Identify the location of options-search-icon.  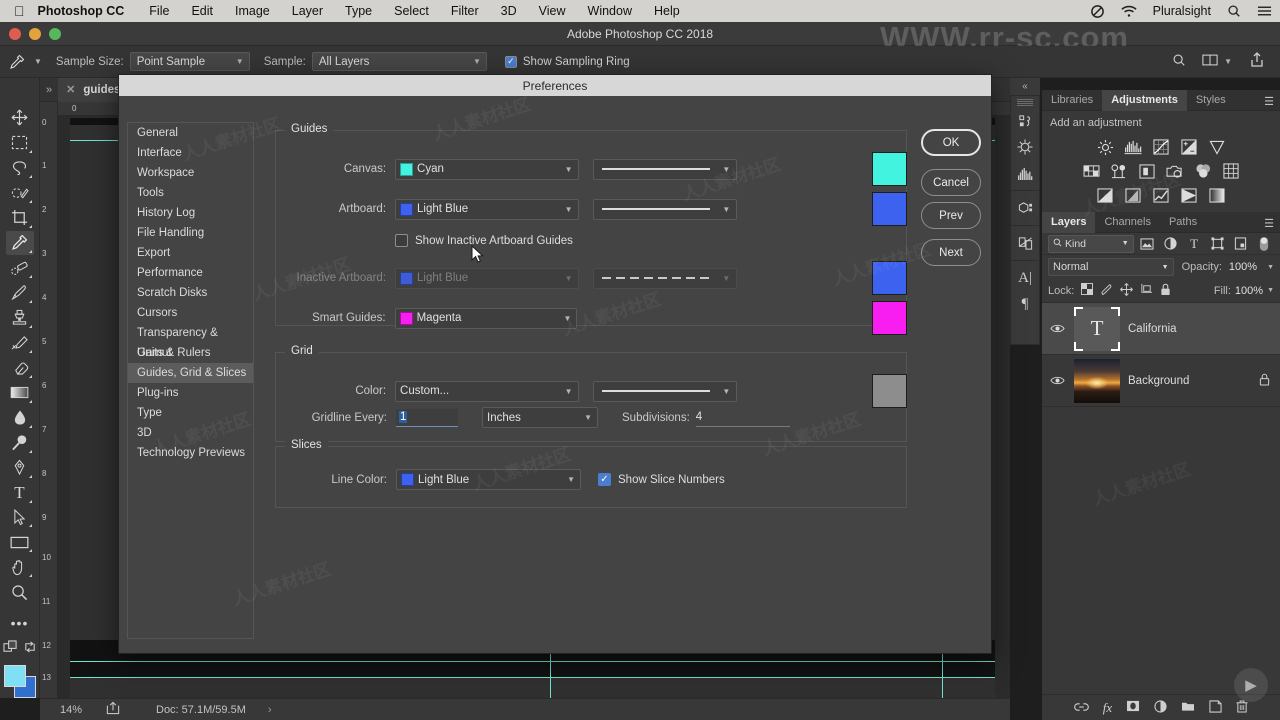
(1179, 61).